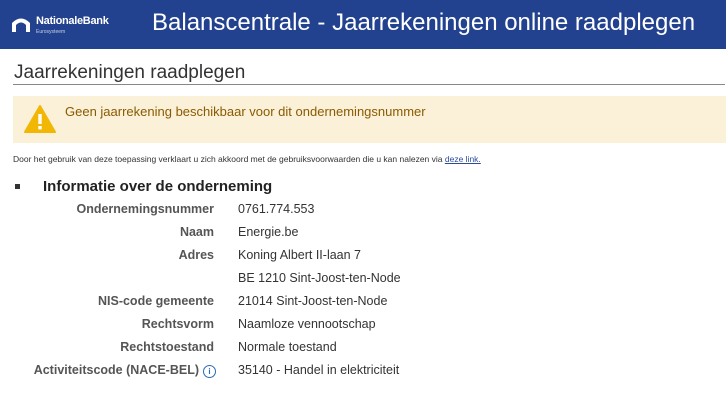  I want to click on nbb-logo: NationaleBank Eurosysteem, so click(65, 24).